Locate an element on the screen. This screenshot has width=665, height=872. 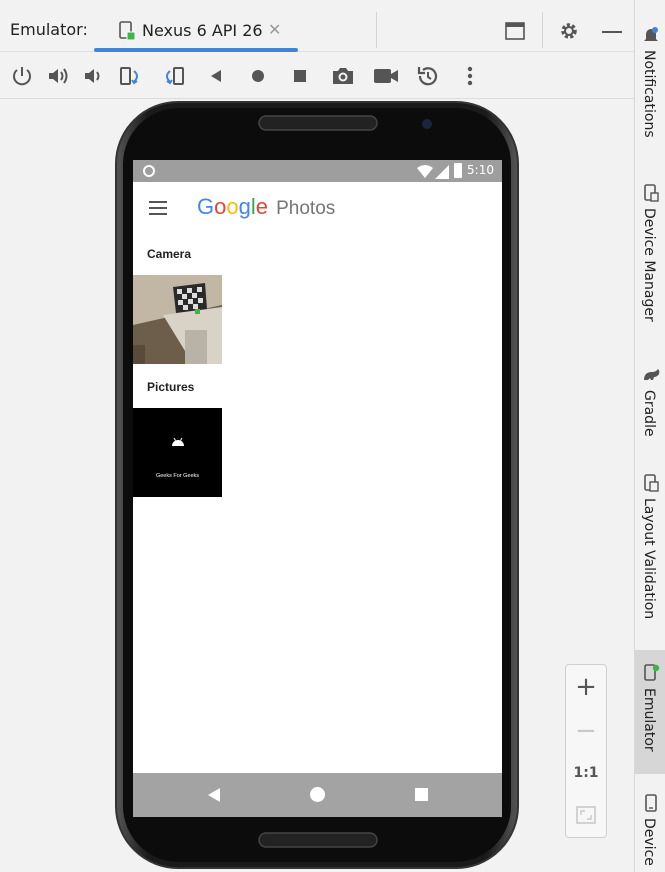
sidebar-item-label: Notifications is located at coordinates (649, 94).